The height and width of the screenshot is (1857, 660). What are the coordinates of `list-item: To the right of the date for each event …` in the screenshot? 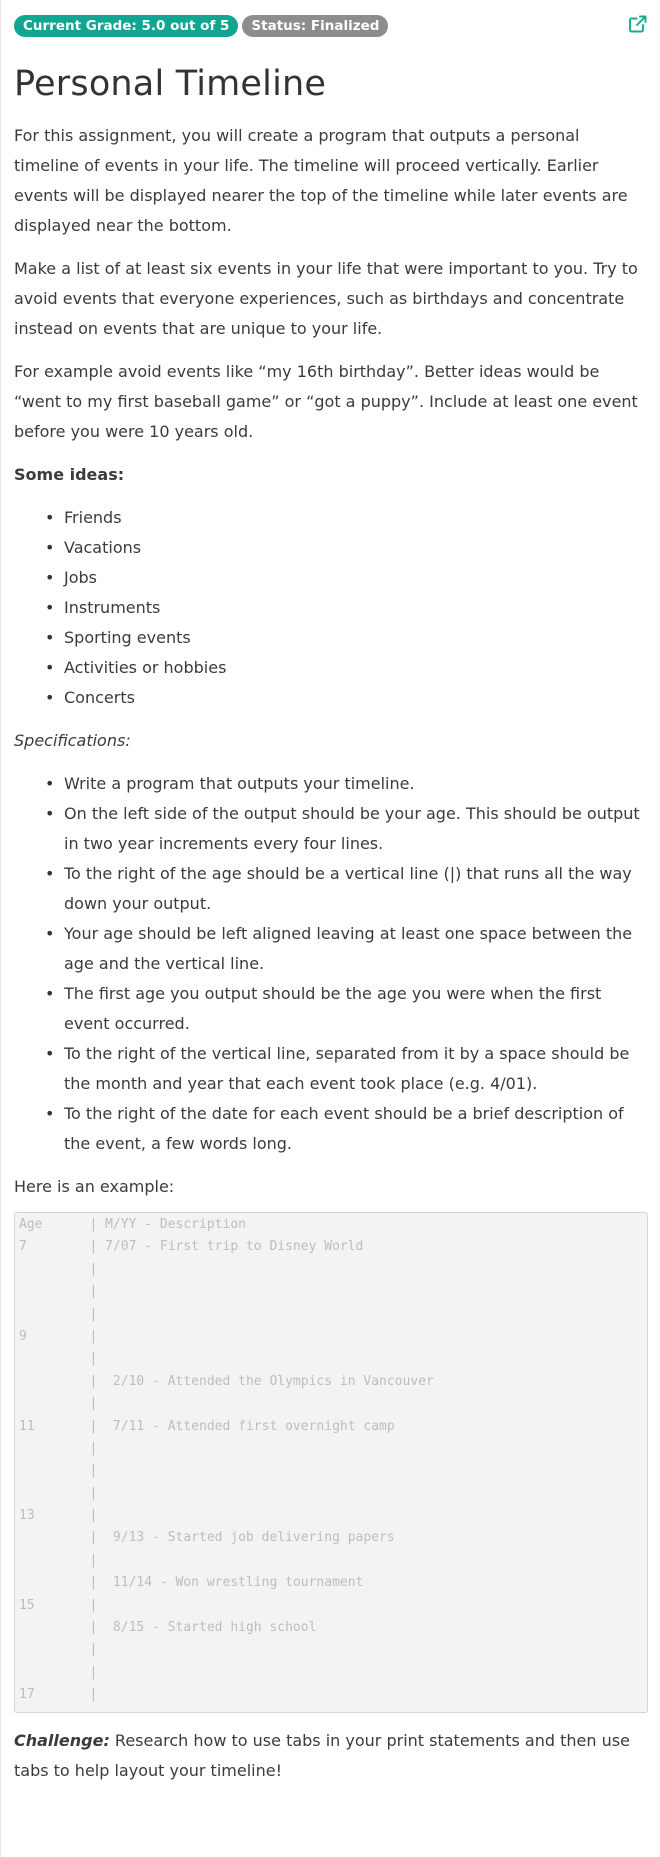 It's located at (346, 1129).